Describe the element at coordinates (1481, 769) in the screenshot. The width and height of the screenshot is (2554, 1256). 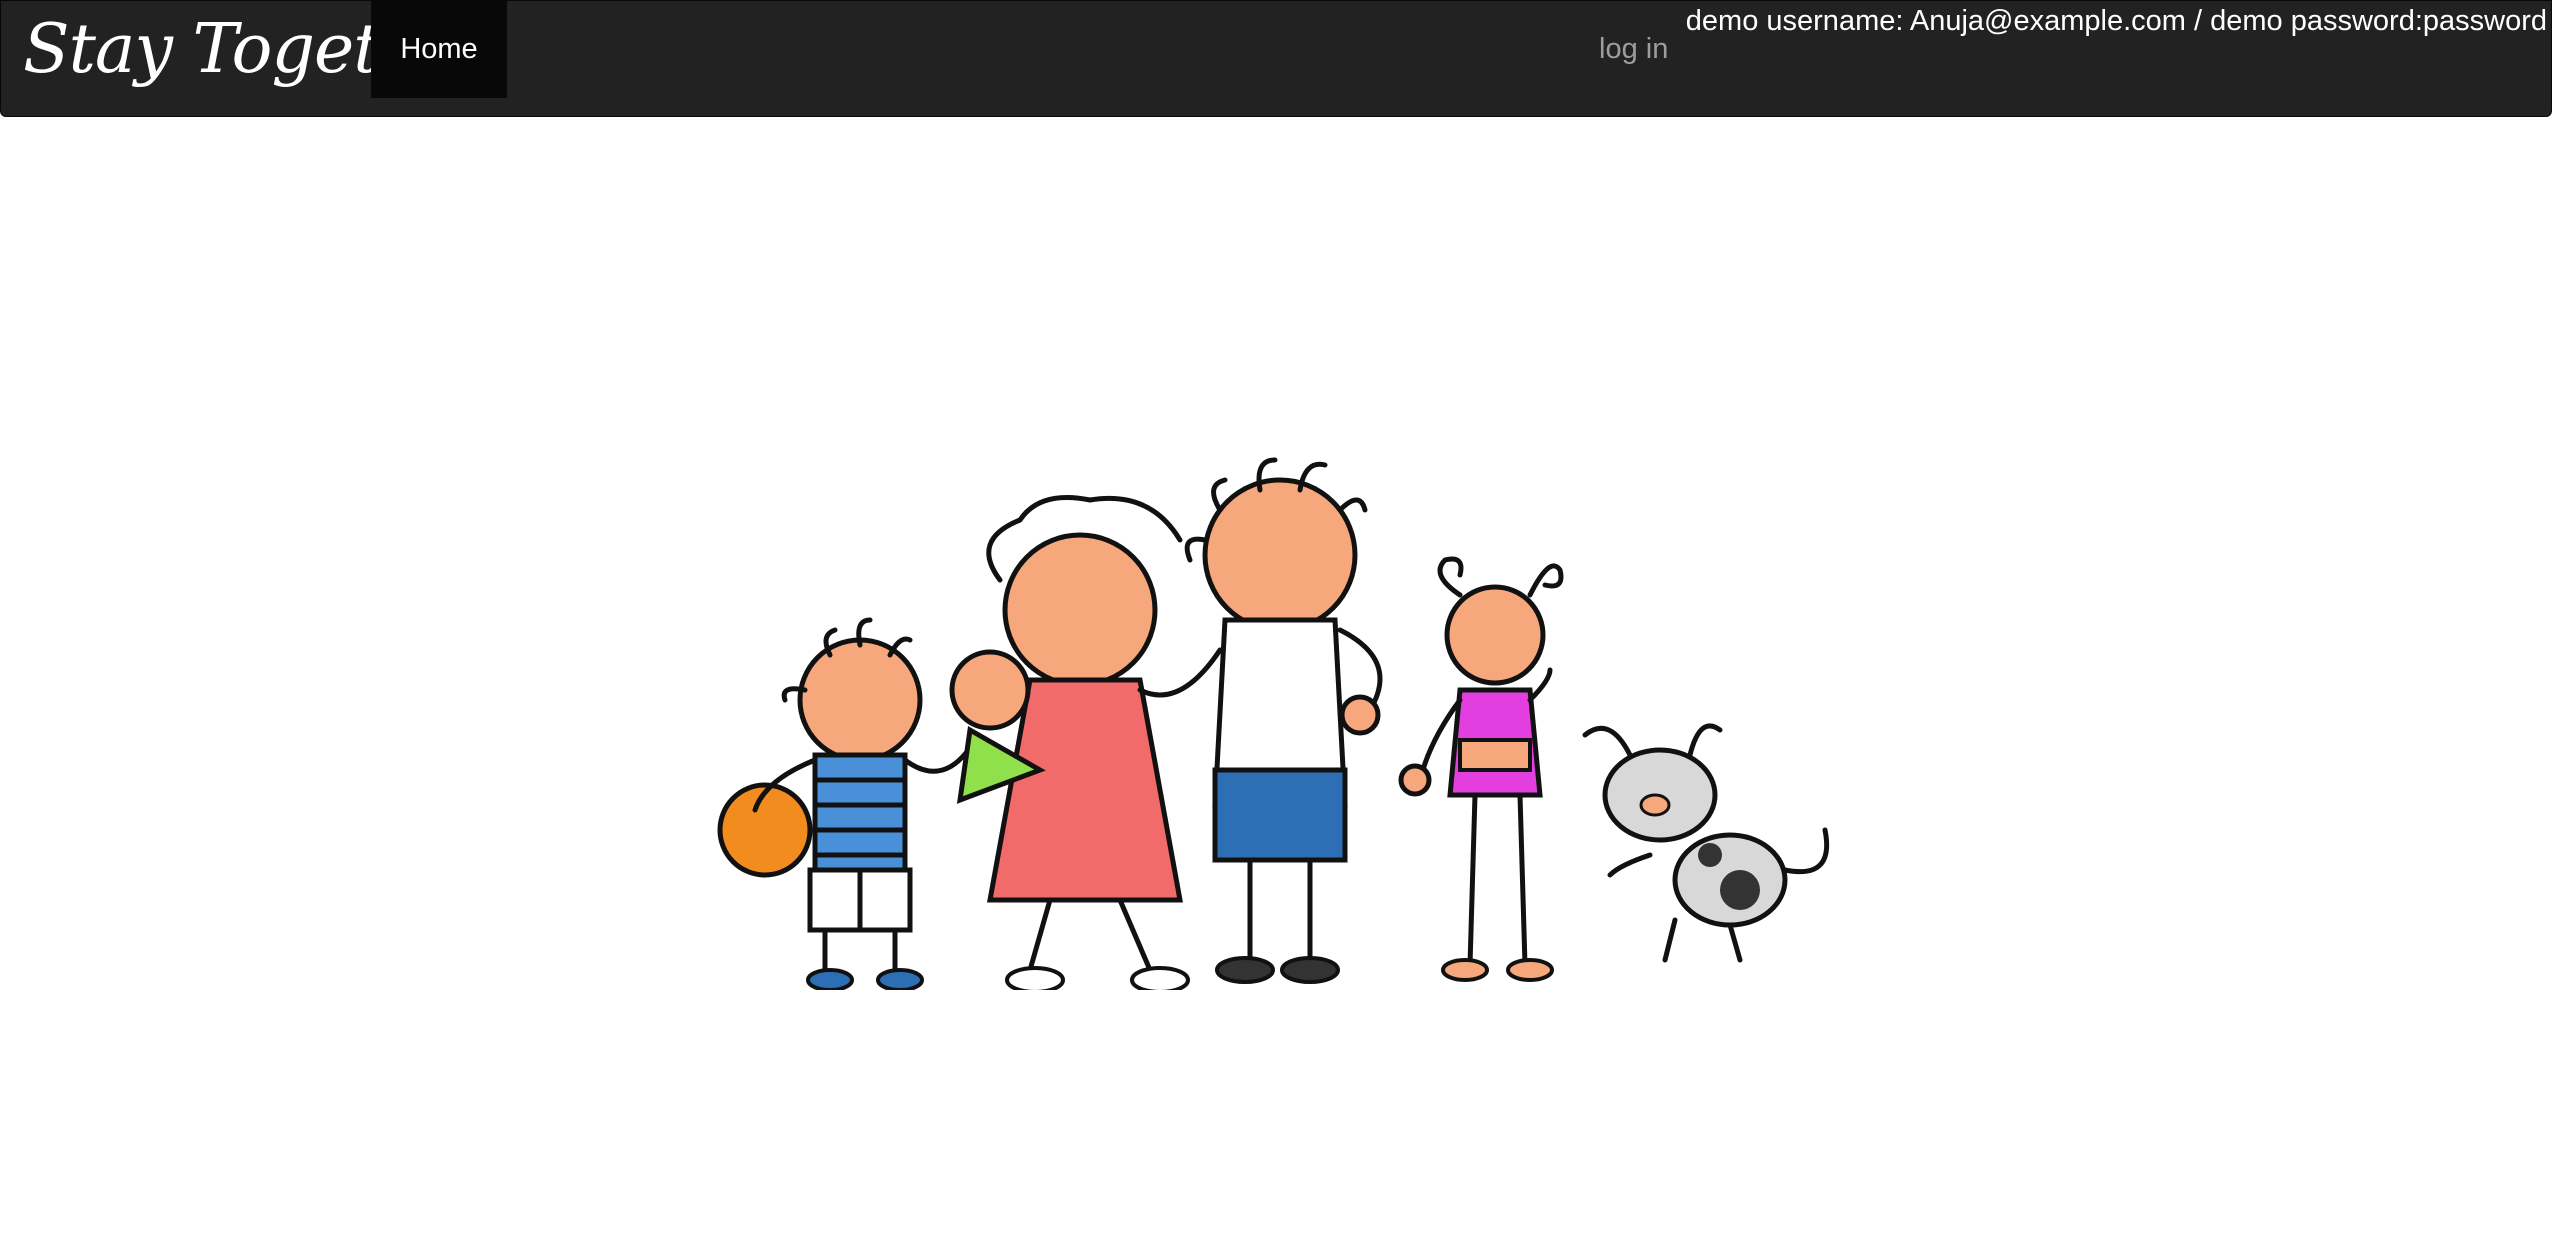
I see `girl-figure` at that location.